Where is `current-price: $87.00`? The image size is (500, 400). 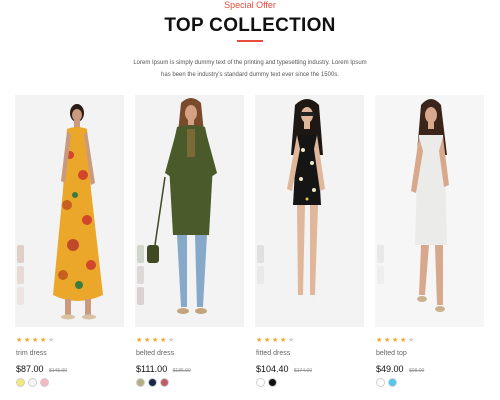 current-price: $87.00 is located at coordinates (30, 369).